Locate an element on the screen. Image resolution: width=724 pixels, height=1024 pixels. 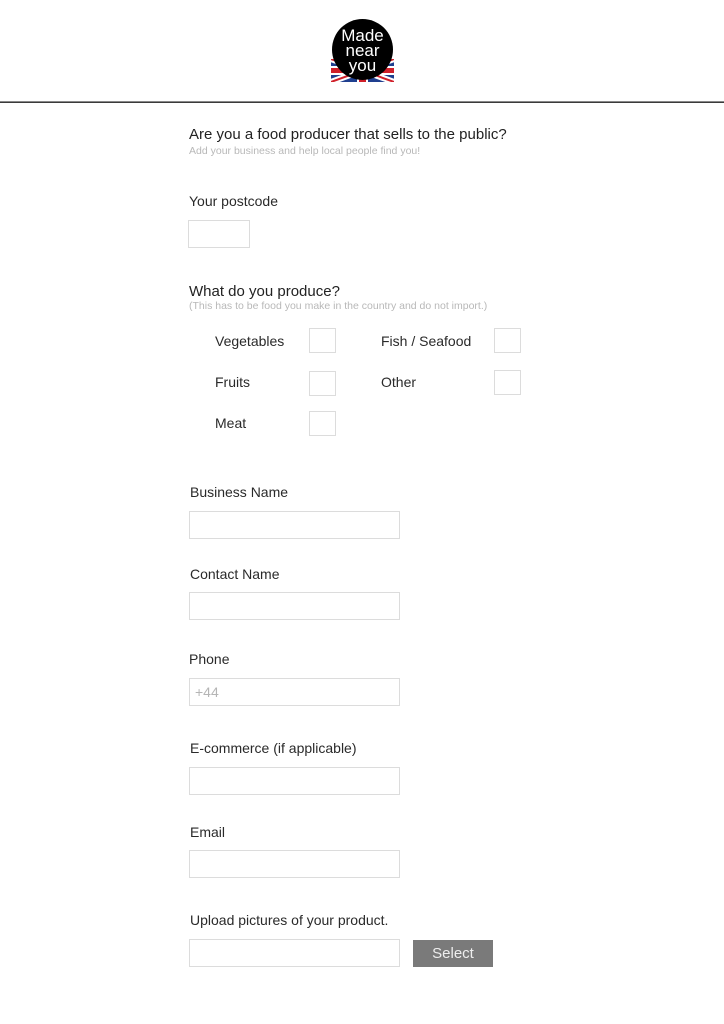
vegetables-checkbox is located at coordinates (322, 340).